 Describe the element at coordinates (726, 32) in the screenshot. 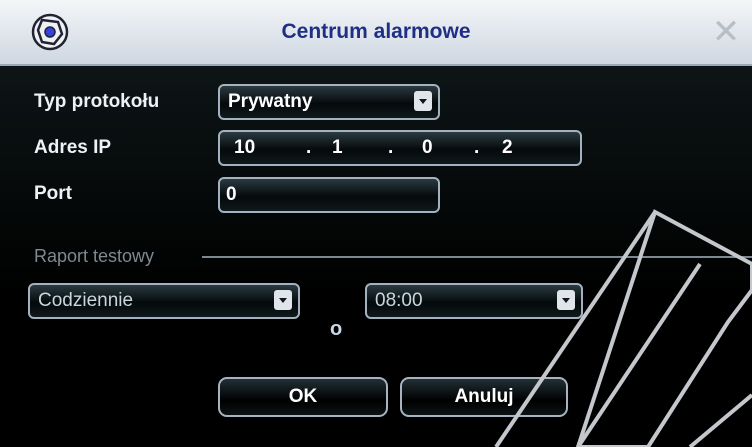

I see `close-icon: ✕` at that location.